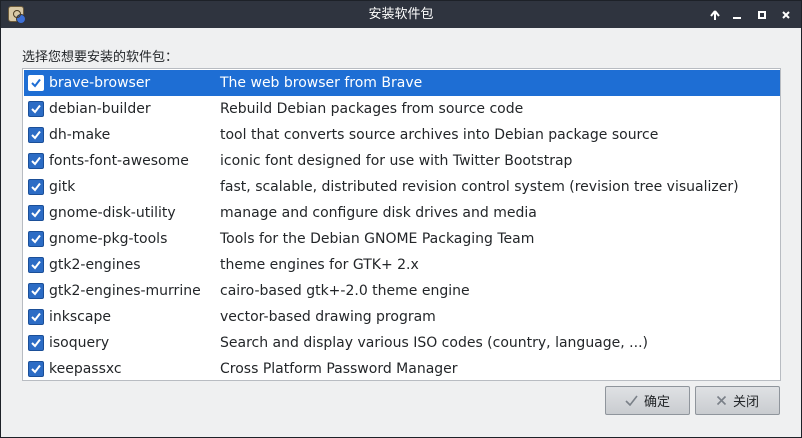 The image size is (802, 438). Describe the element at coordinates (79, 343) in the screenshot. I see `package-name: isoquery` at that location.